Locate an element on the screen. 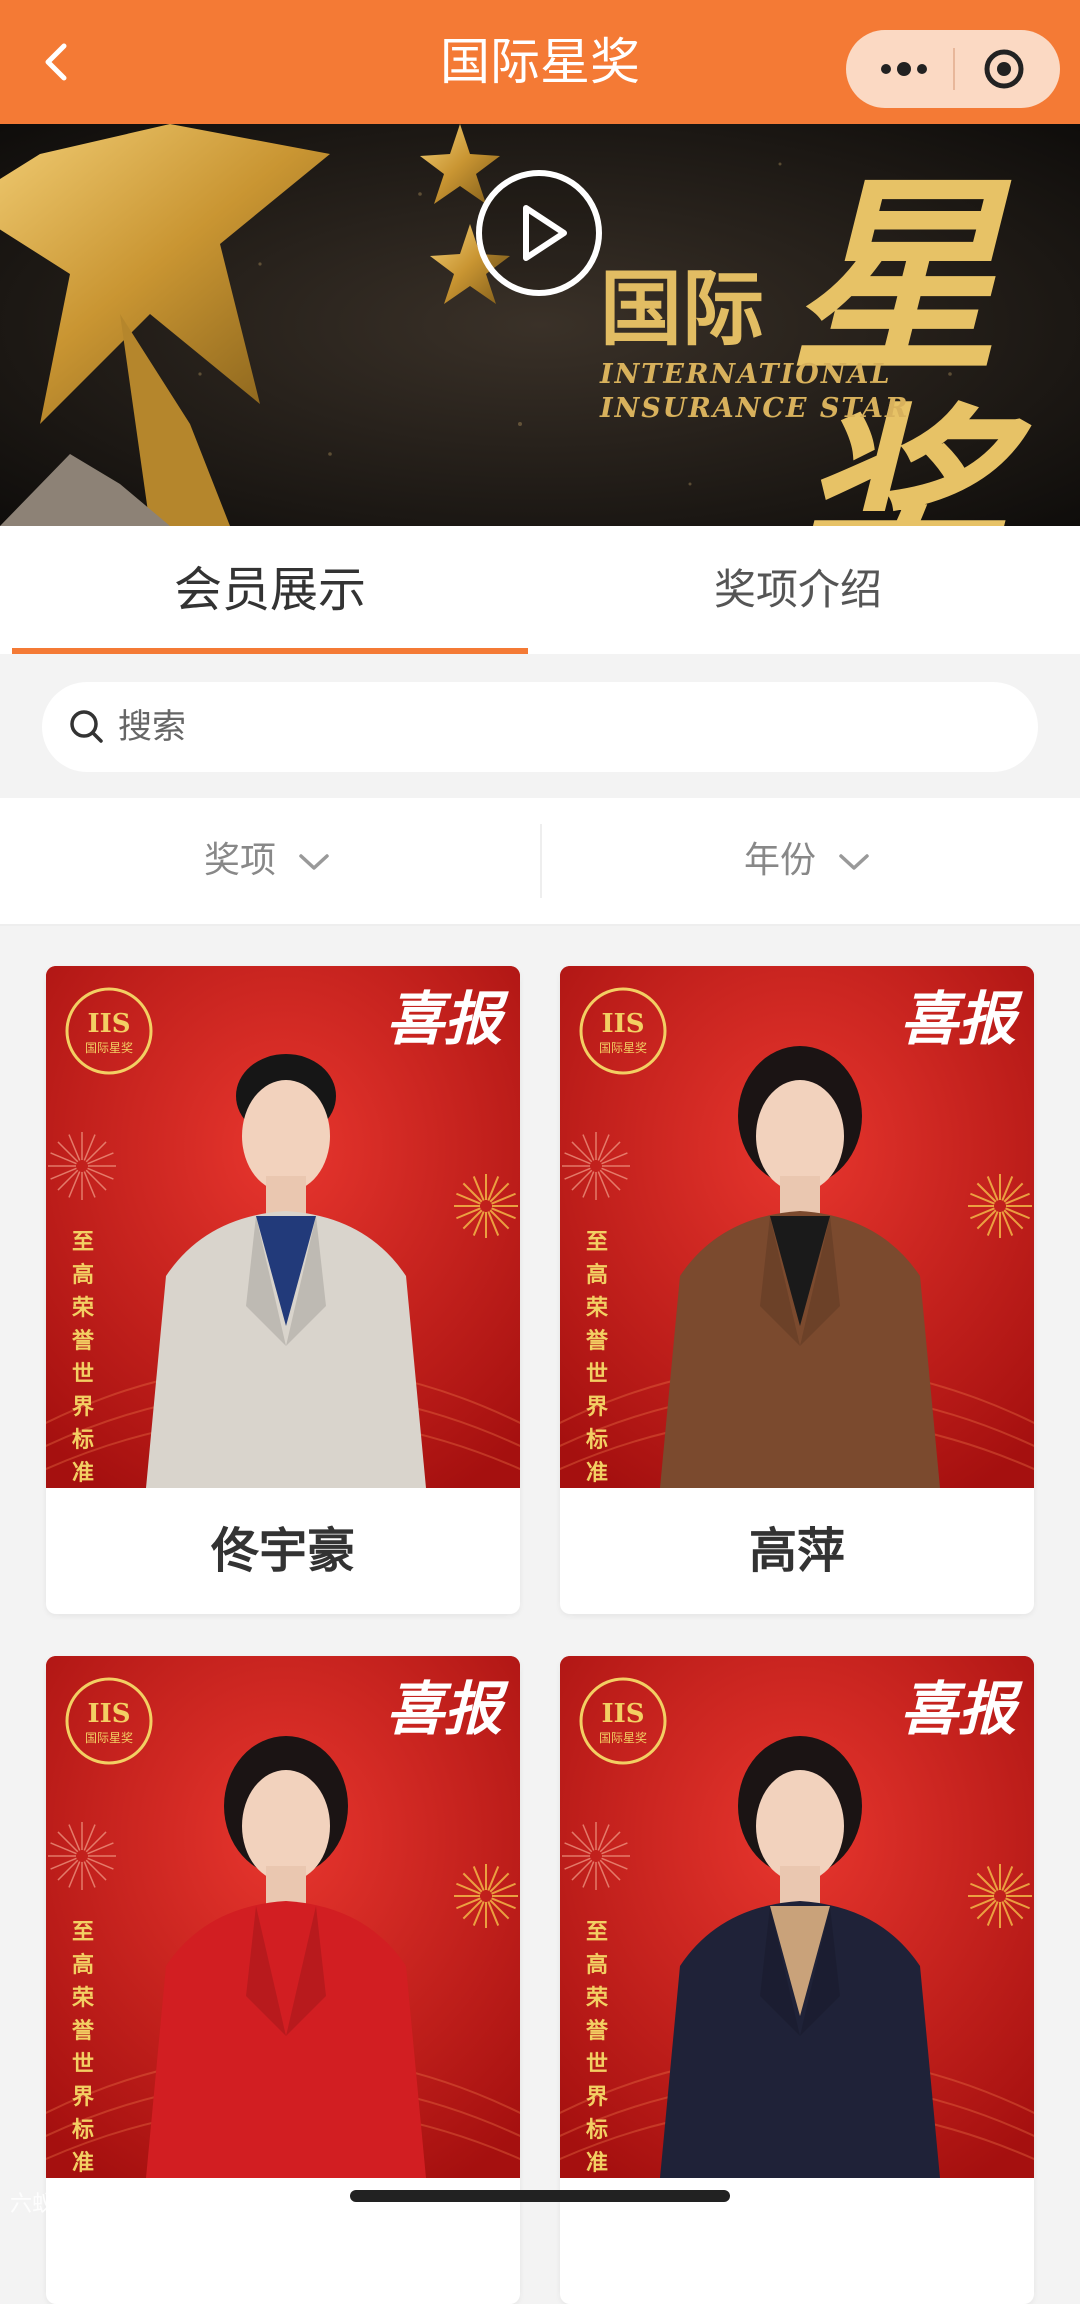 The width and height of the screenshot is (1080, 2304). close-target-icon is located at coordinates (1004, 69).